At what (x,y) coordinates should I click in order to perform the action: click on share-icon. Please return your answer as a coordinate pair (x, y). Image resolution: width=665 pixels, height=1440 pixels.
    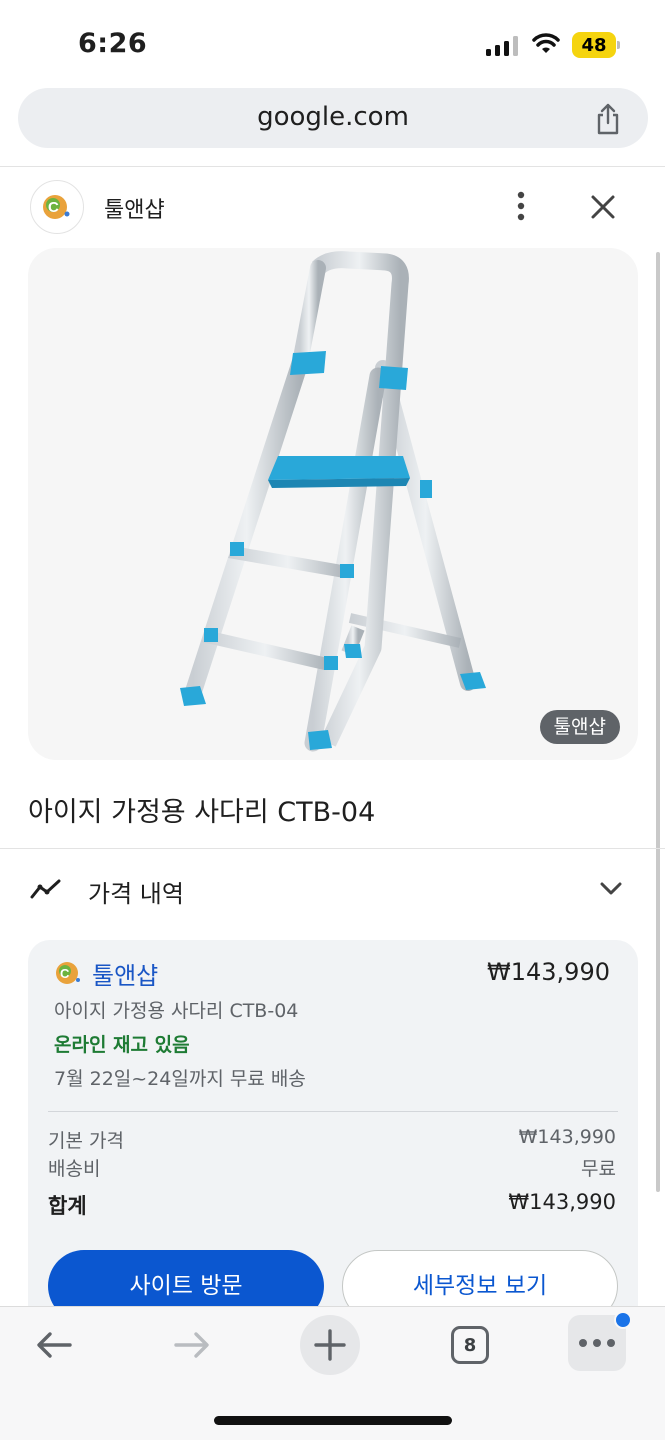
    Looking at the image, I should click on (608, 119).